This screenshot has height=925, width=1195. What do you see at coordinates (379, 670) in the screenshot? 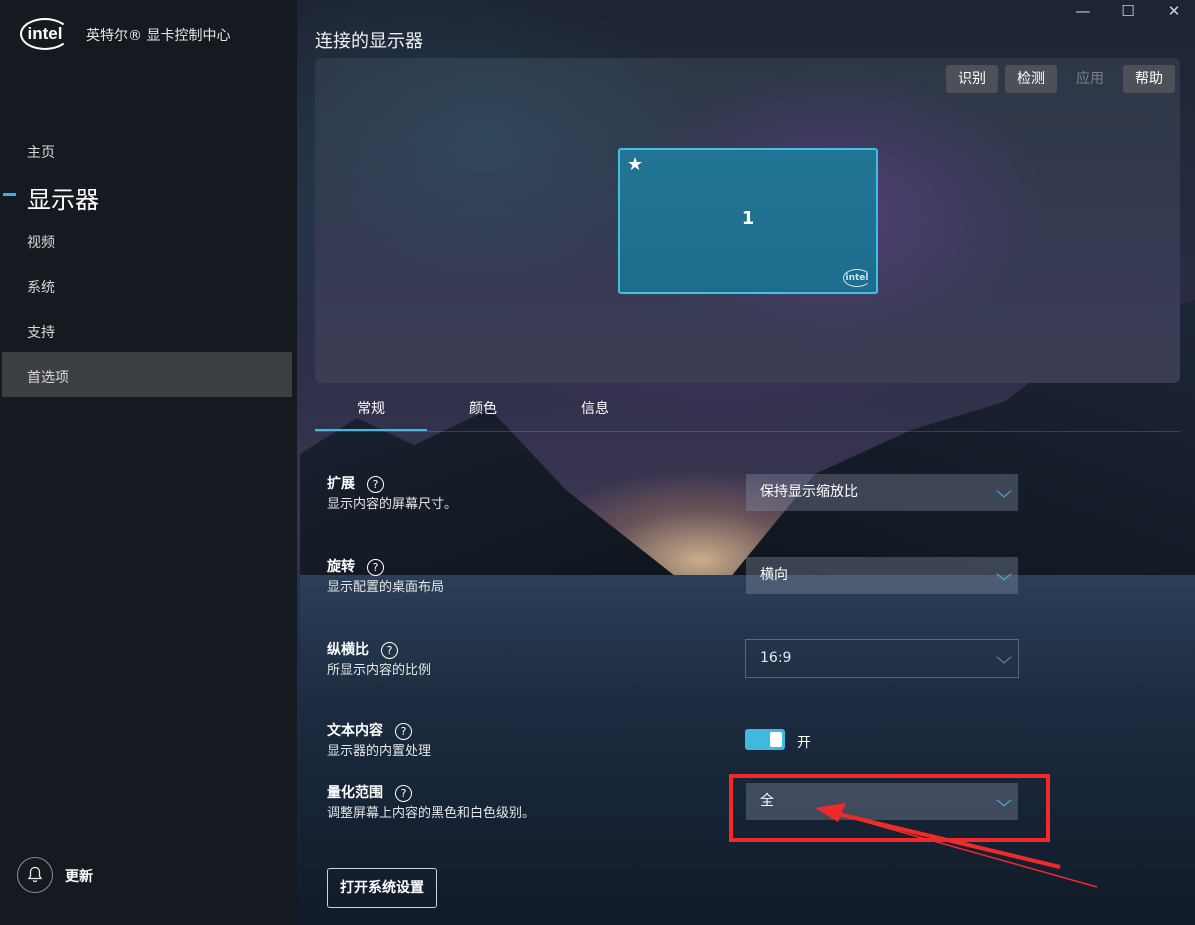
I see `aspect-desc: 所显示内容的比例` at bounding box center [379, 670].